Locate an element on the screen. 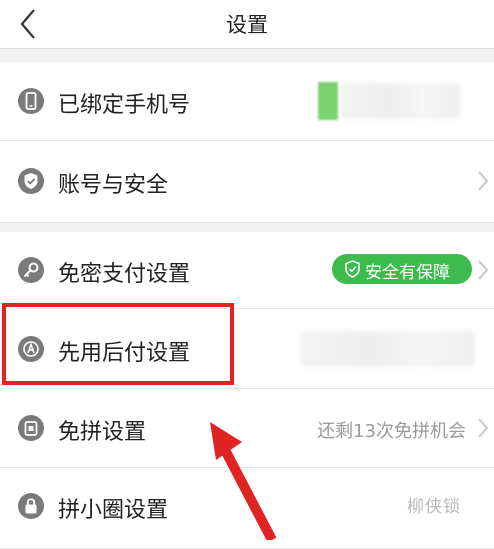  page-title: 设置 is located at coordinates (247, 25).